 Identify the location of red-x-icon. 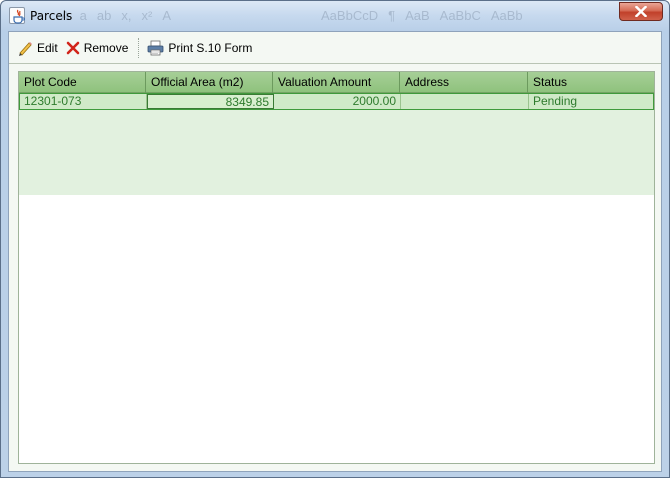
(72, 47).